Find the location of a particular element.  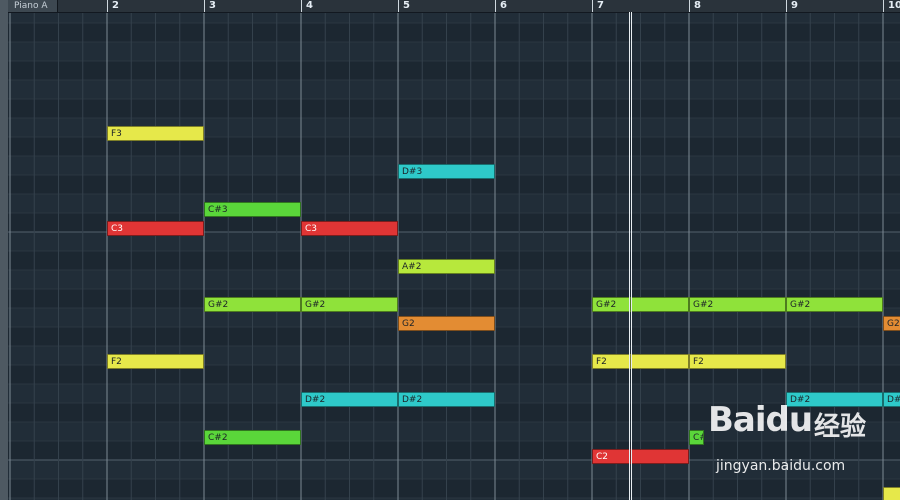

timeline-ruler: 2 3 4 5 6 7 8 9 10 is located at coordinates (454, 6).